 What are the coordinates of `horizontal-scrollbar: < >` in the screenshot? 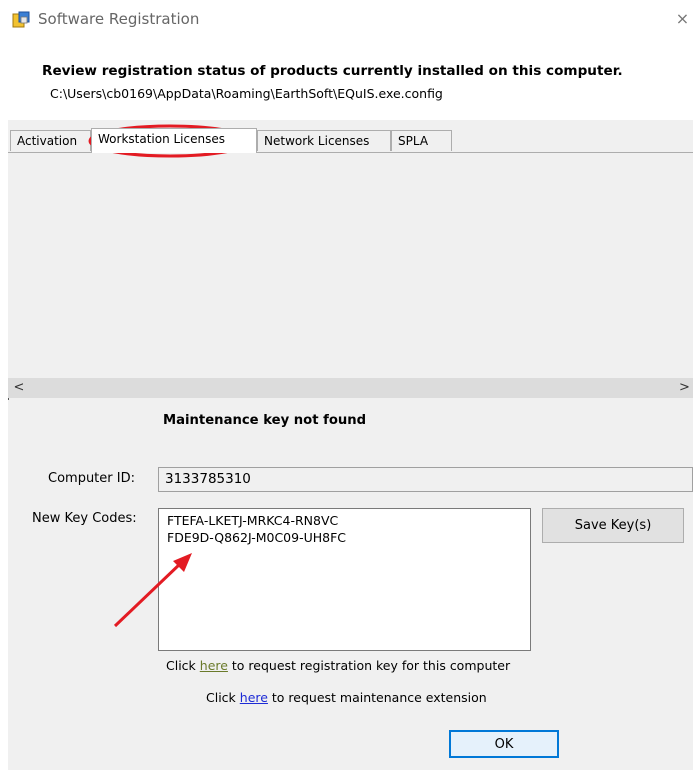 It's located at (350, 388).